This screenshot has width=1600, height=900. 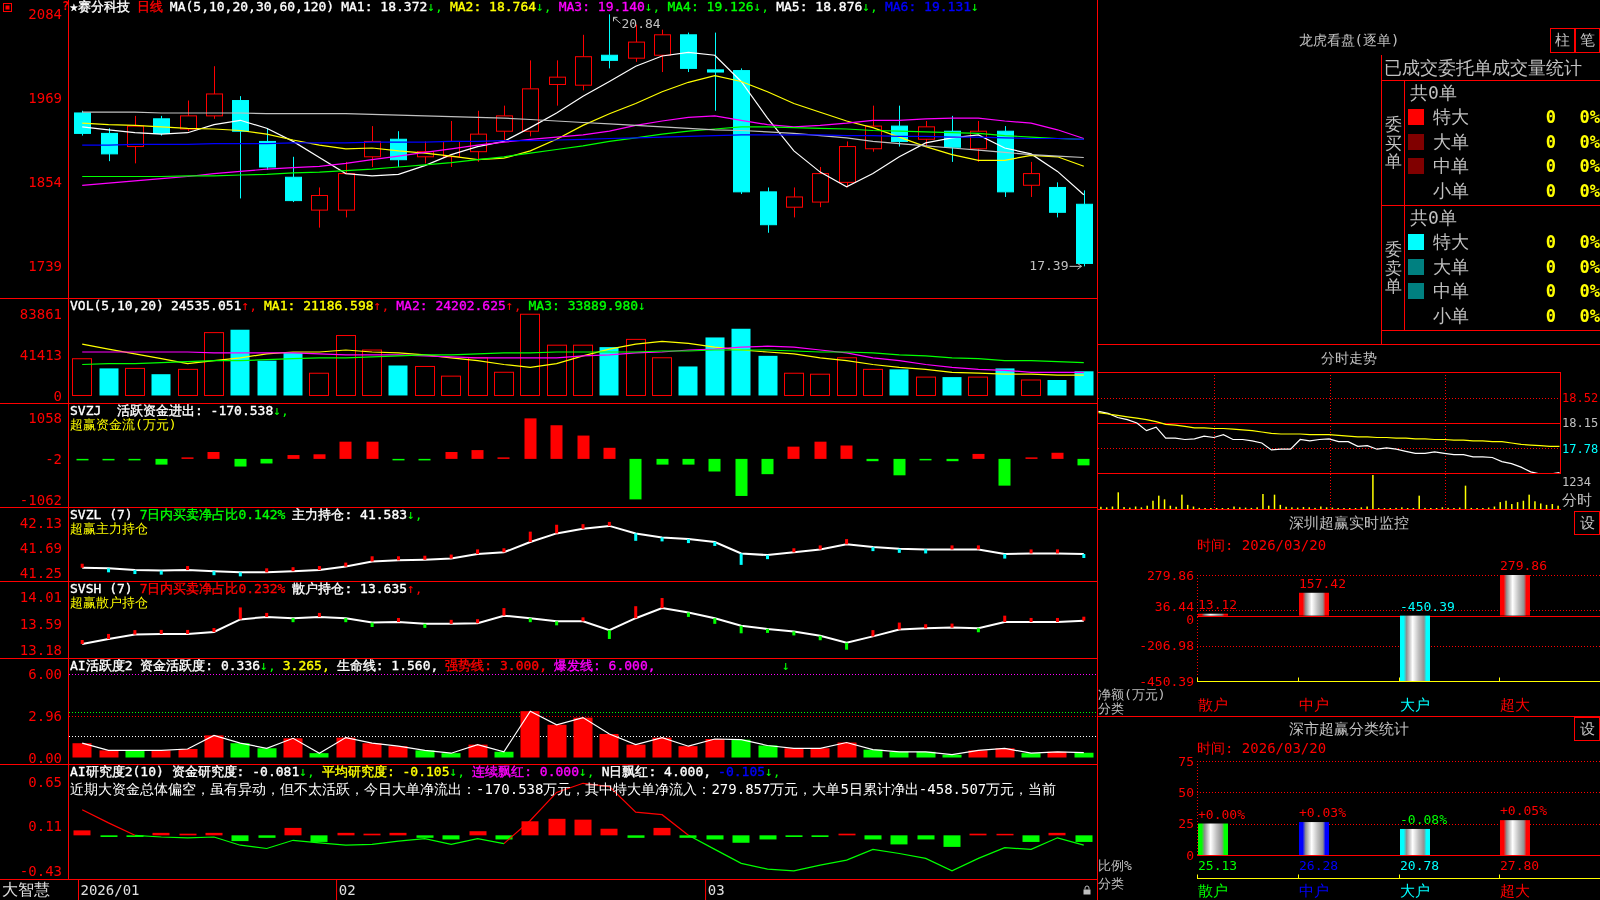 I want to click on lock-icon, so click(x=1087, y=890).